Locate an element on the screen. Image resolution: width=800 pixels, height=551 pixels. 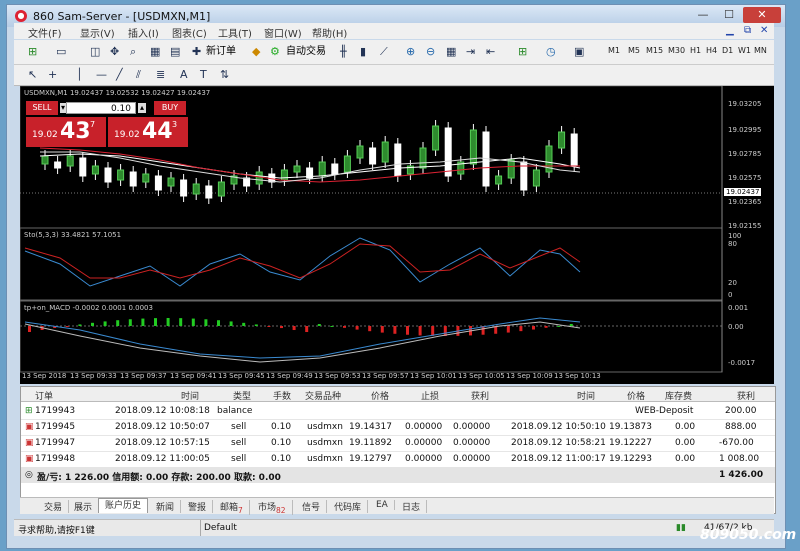
tab-journal: 日志 is located at coordinates (412, 506).